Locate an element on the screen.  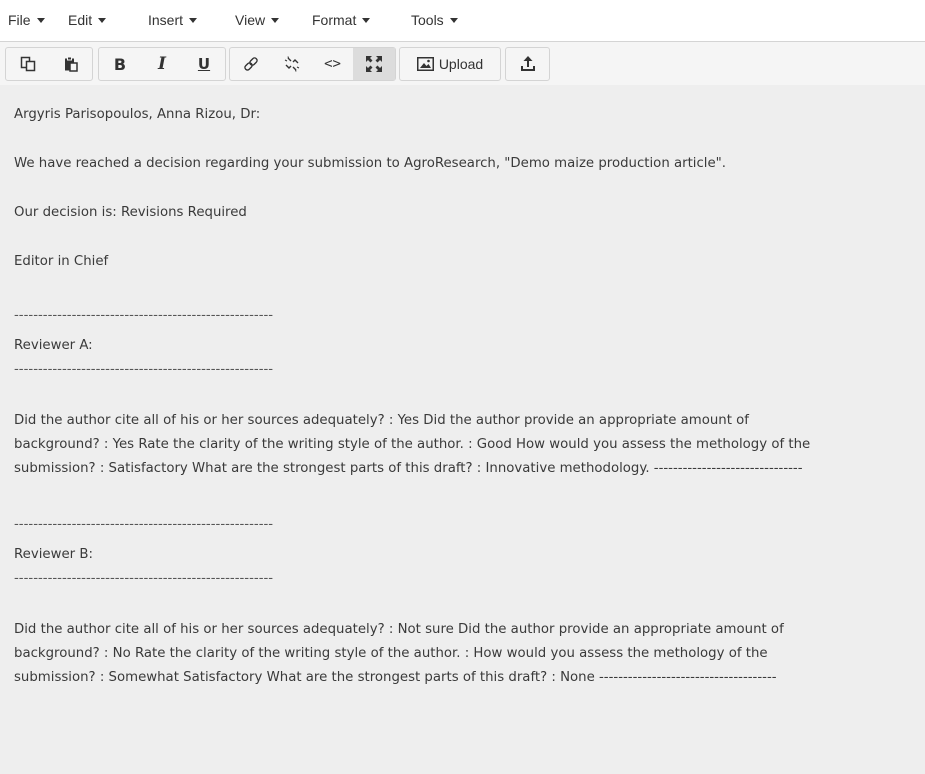
menu-view-label: View is located at coordinates (250, 20).